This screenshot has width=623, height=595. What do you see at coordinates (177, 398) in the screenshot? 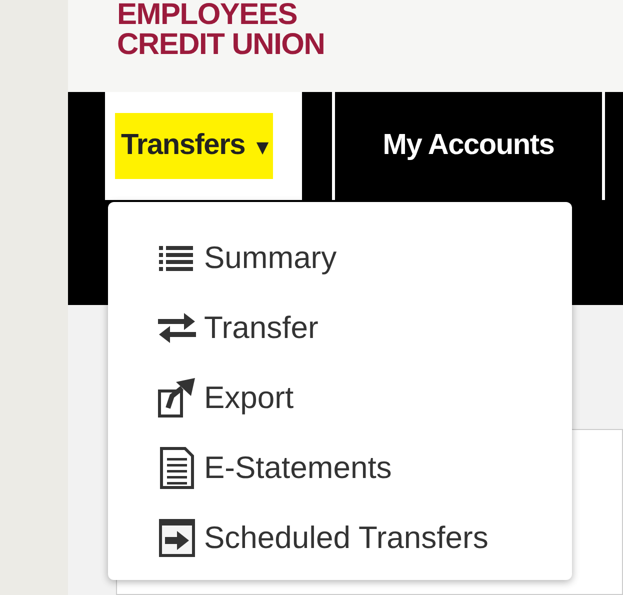
I see `export-icon` at bounding box center [177, 398].